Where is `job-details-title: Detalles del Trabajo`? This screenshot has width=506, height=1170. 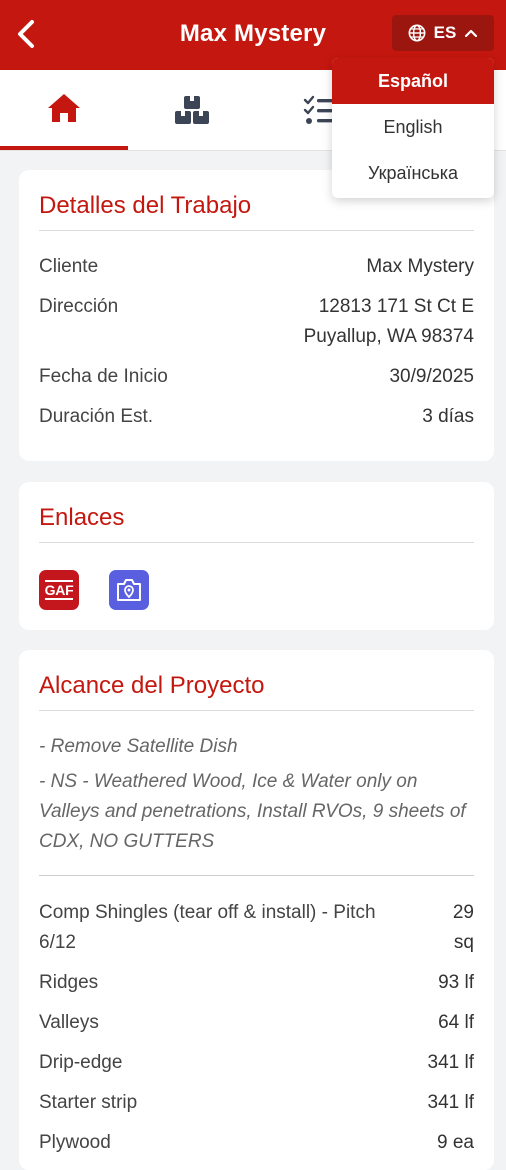
job-details-title: Detalles del Trabajo is located at coordinates (145, 205).